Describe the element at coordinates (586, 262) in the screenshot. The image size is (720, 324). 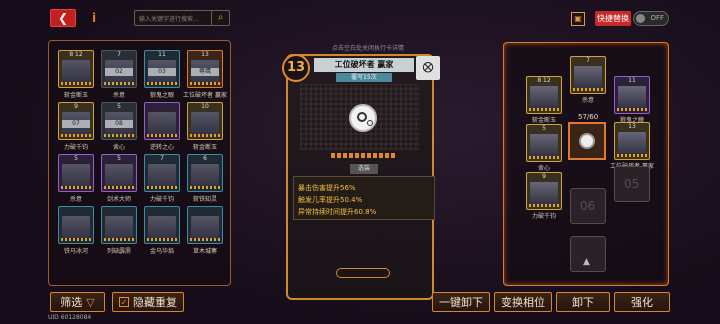
I see `locked-slot-icon: ▲` at that location.